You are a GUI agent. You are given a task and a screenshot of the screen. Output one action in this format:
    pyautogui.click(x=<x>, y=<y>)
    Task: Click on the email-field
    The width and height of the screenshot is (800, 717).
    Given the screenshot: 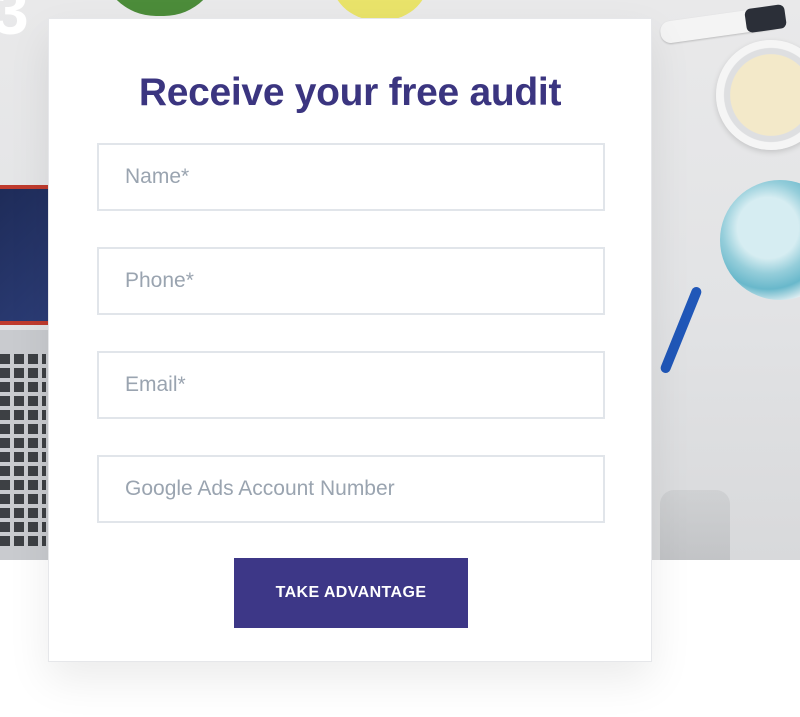 What is the action you would take?
    pyautogui.click(x=351, y=385)
    